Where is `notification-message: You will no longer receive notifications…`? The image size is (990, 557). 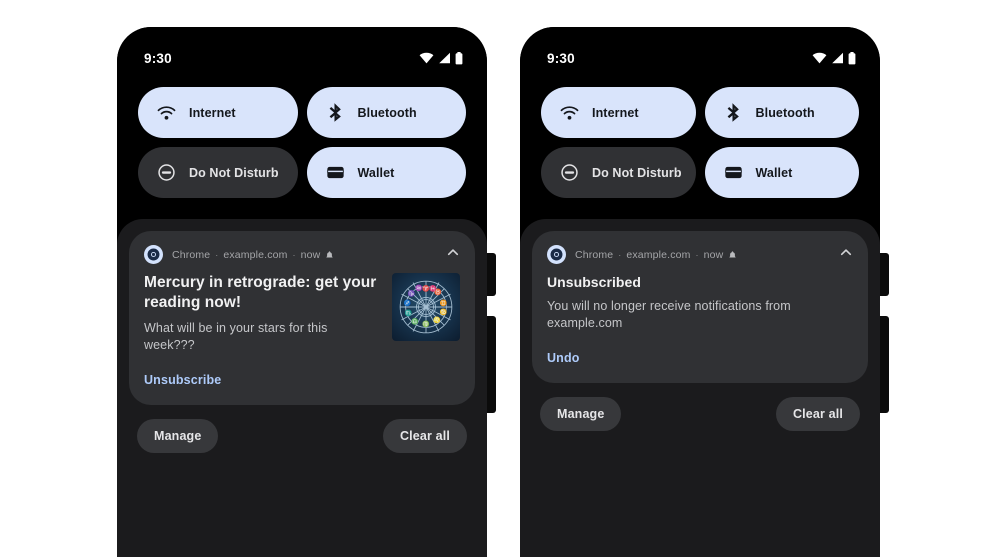 notification-message: You will no longer receive notifications… is located at coordinates (669, 315).